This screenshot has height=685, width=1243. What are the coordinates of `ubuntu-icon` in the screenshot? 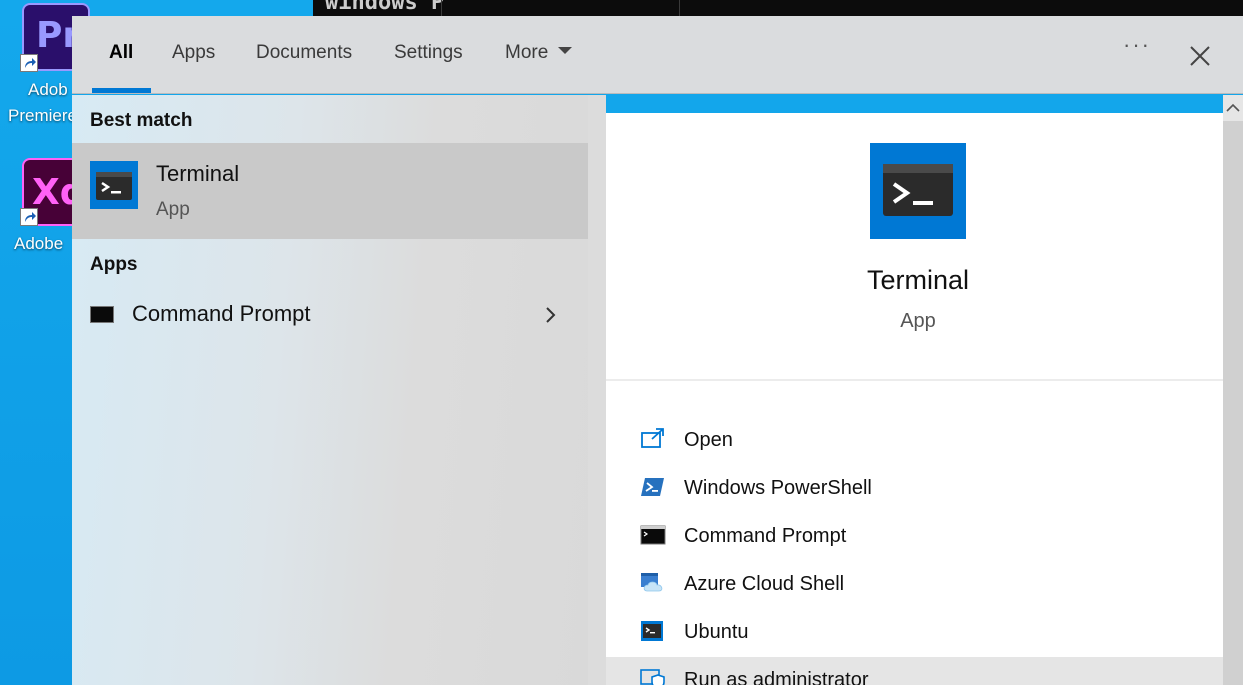 It's located at (652, 631).